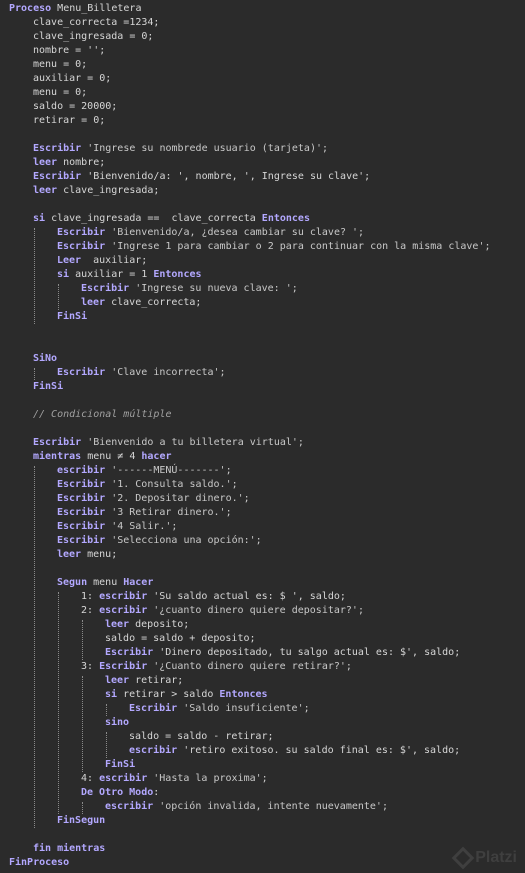 Image resolution: width=525 pixels, height=873 pixels. Describe the element at coordinates (102, 414) in the screenshot. I see `code-comment: // Condicional múltiple` at that location.